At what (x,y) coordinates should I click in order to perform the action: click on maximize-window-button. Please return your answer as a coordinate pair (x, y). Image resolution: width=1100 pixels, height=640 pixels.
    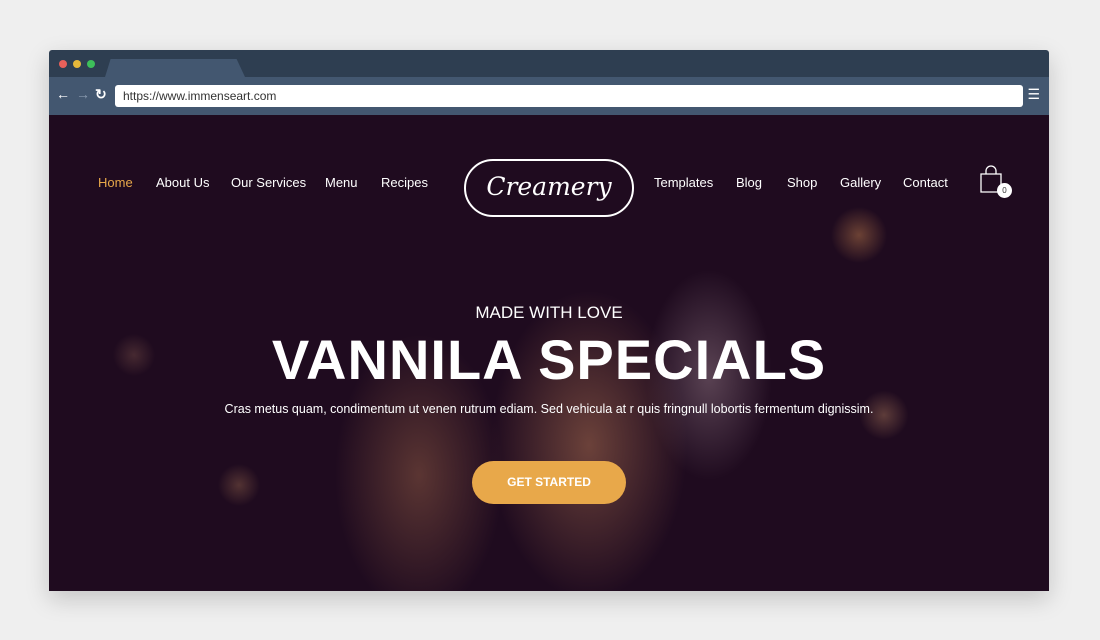
    Looking at the image, I should click on (91, 64).